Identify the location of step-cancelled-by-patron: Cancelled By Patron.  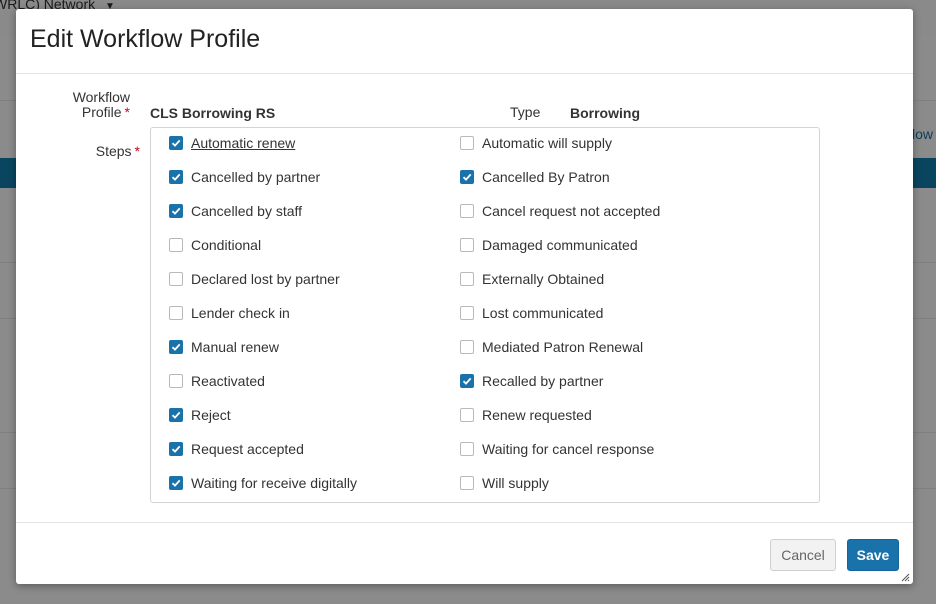
(535, 177).